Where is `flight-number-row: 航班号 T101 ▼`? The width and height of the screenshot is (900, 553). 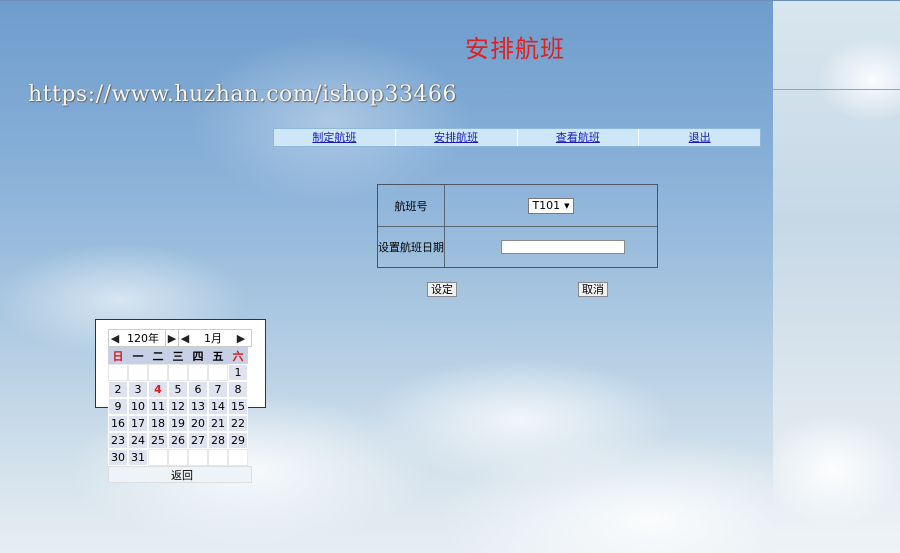 flight-number-row: 航班号 T101 ▼ is located at coordinates (517, 206).